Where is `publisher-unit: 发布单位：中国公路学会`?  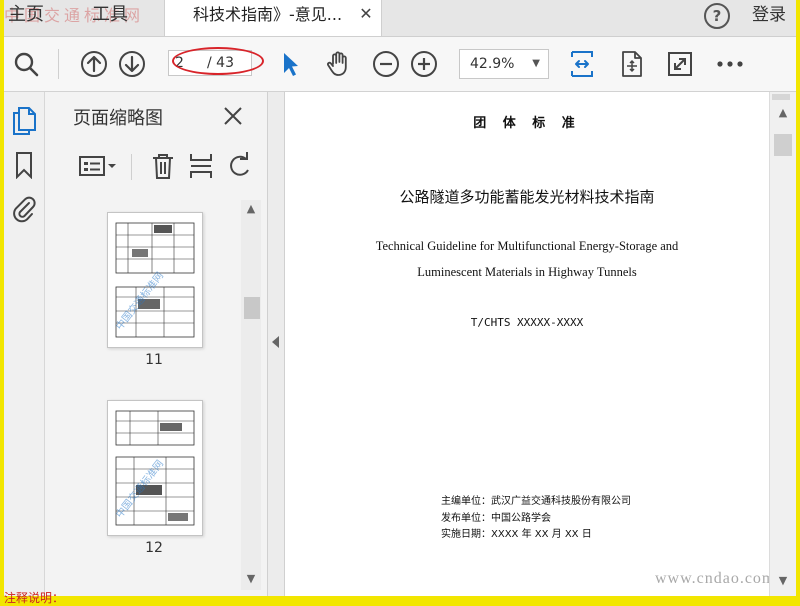 publisher-unit: 发布单位：中国公路学会 is located at coordinates (496, 516).